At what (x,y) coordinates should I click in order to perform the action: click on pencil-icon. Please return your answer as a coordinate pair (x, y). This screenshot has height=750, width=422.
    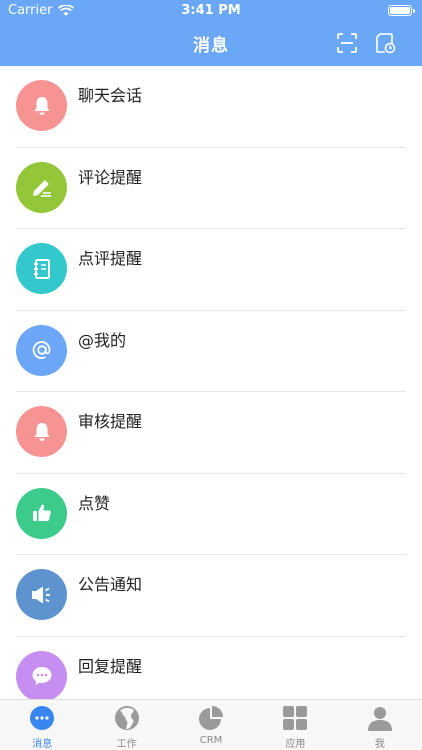
    Looking at the image, I should click on (41, 188).